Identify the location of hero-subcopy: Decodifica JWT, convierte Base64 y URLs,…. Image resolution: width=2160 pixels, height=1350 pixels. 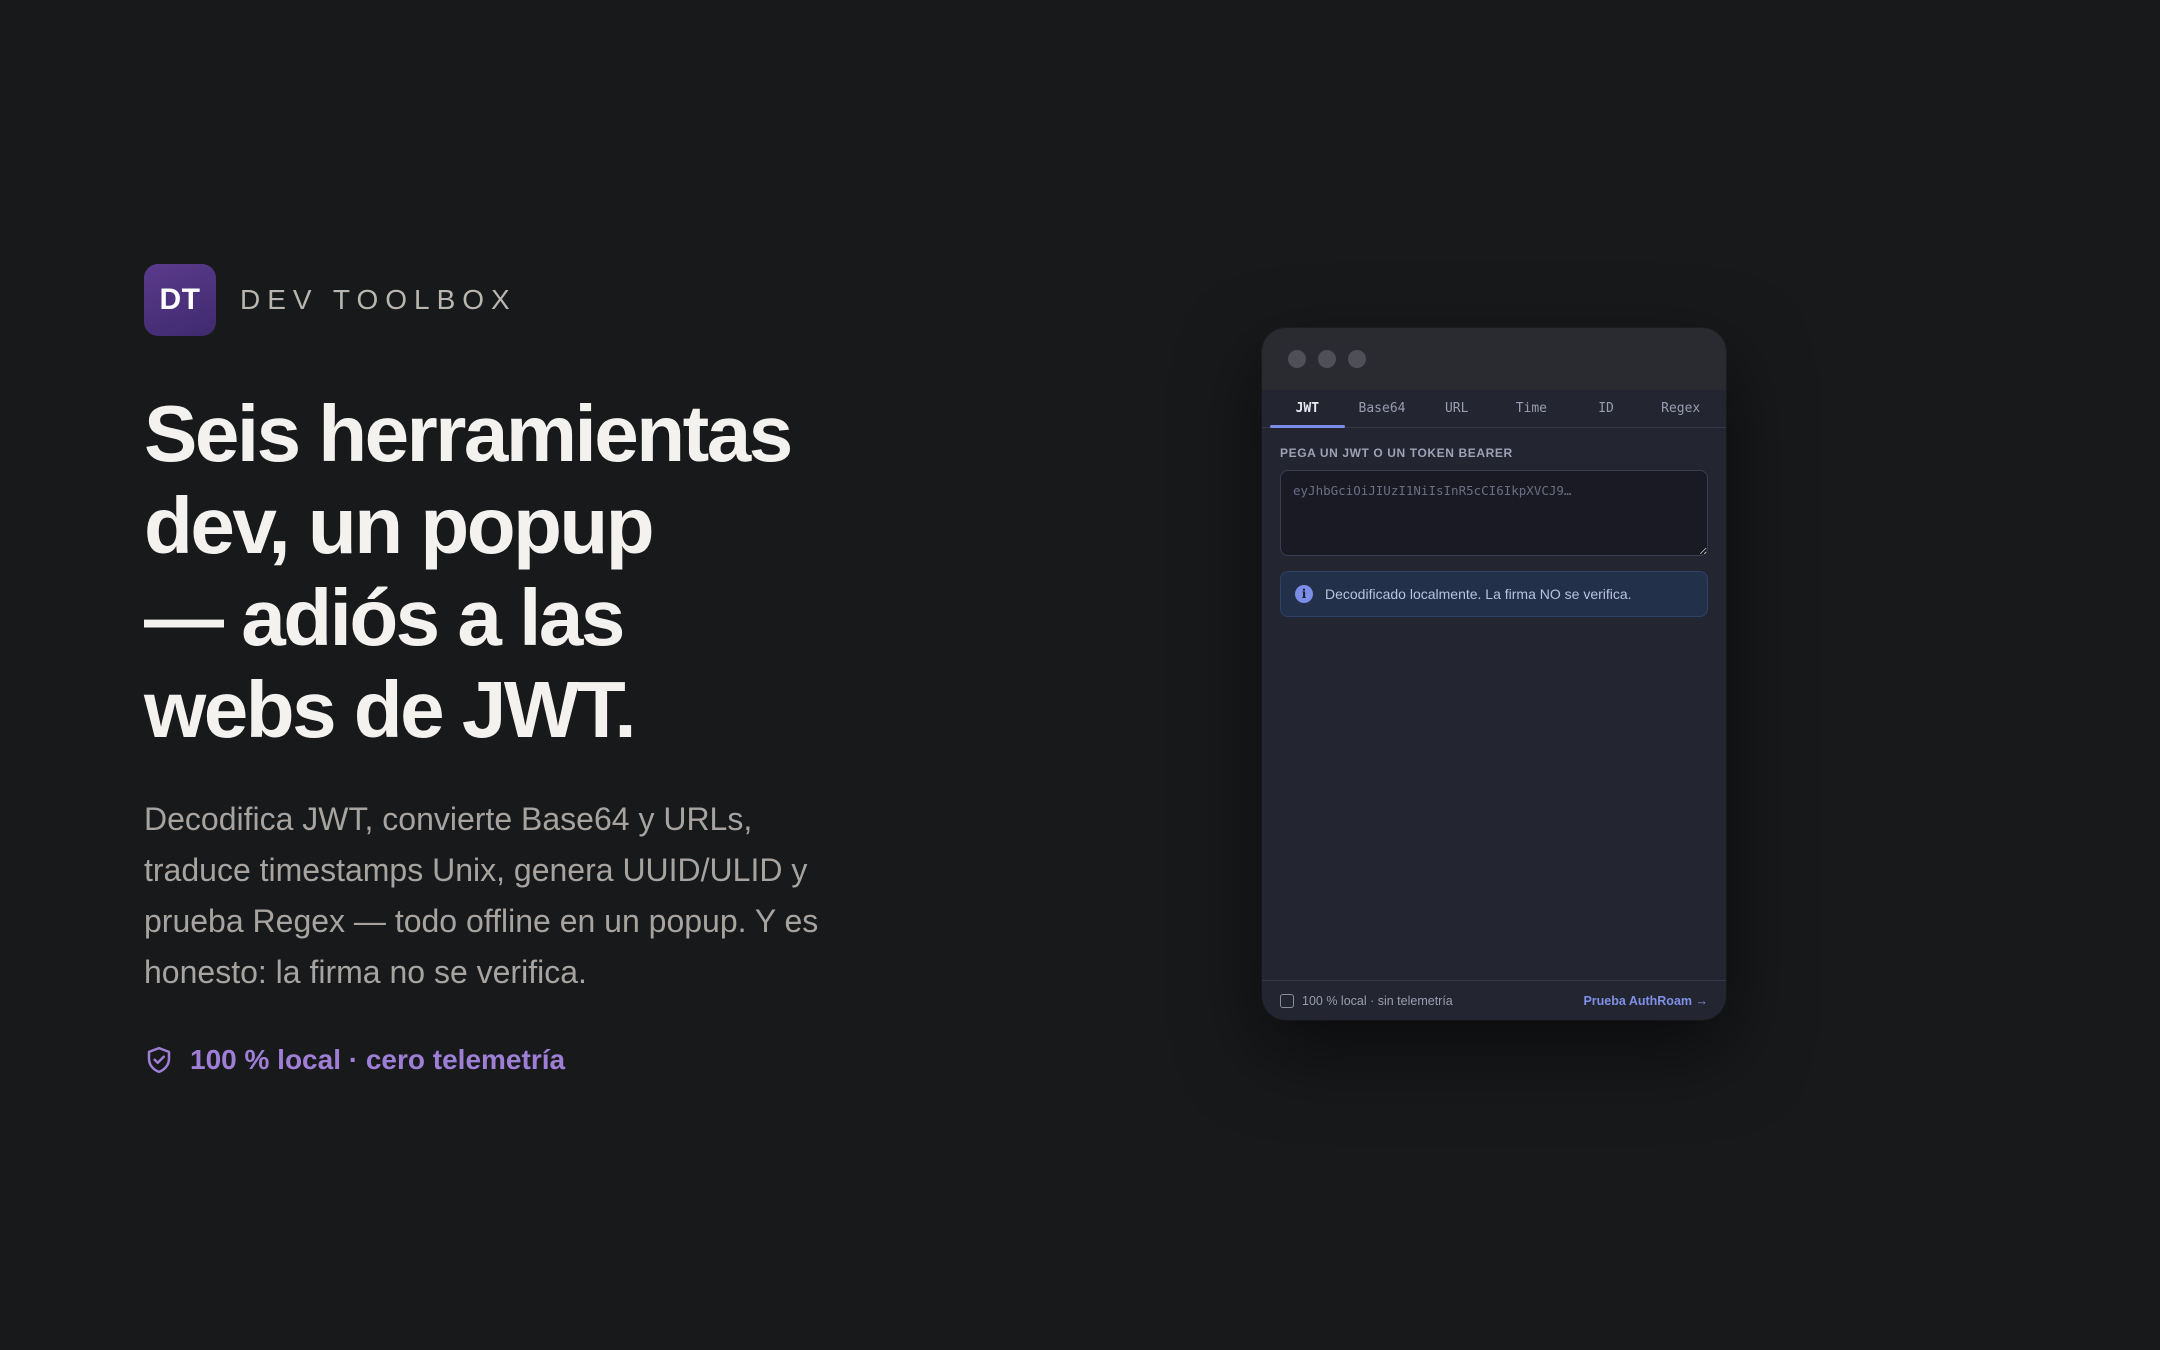
(481, 895).